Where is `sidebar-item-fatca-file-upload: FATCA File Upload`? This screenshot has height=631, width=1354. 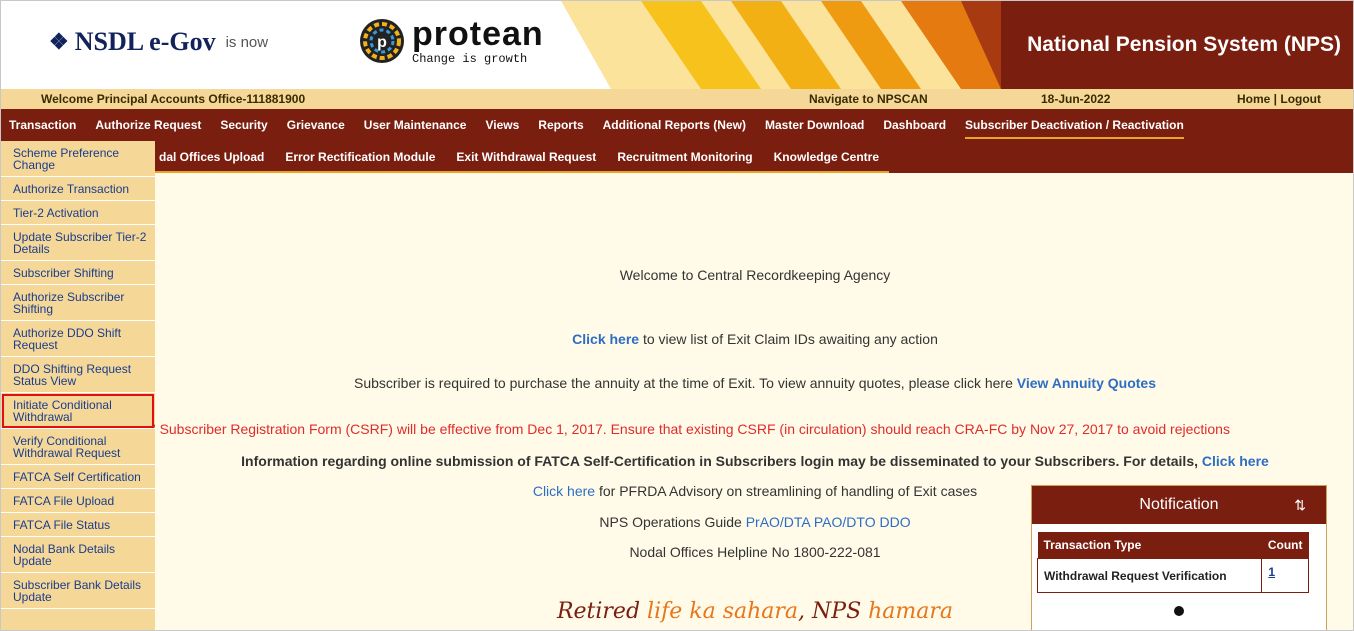 sidebar-item-fatca-file-upload: FATCA File Upload is located at coordinates (78, 501).